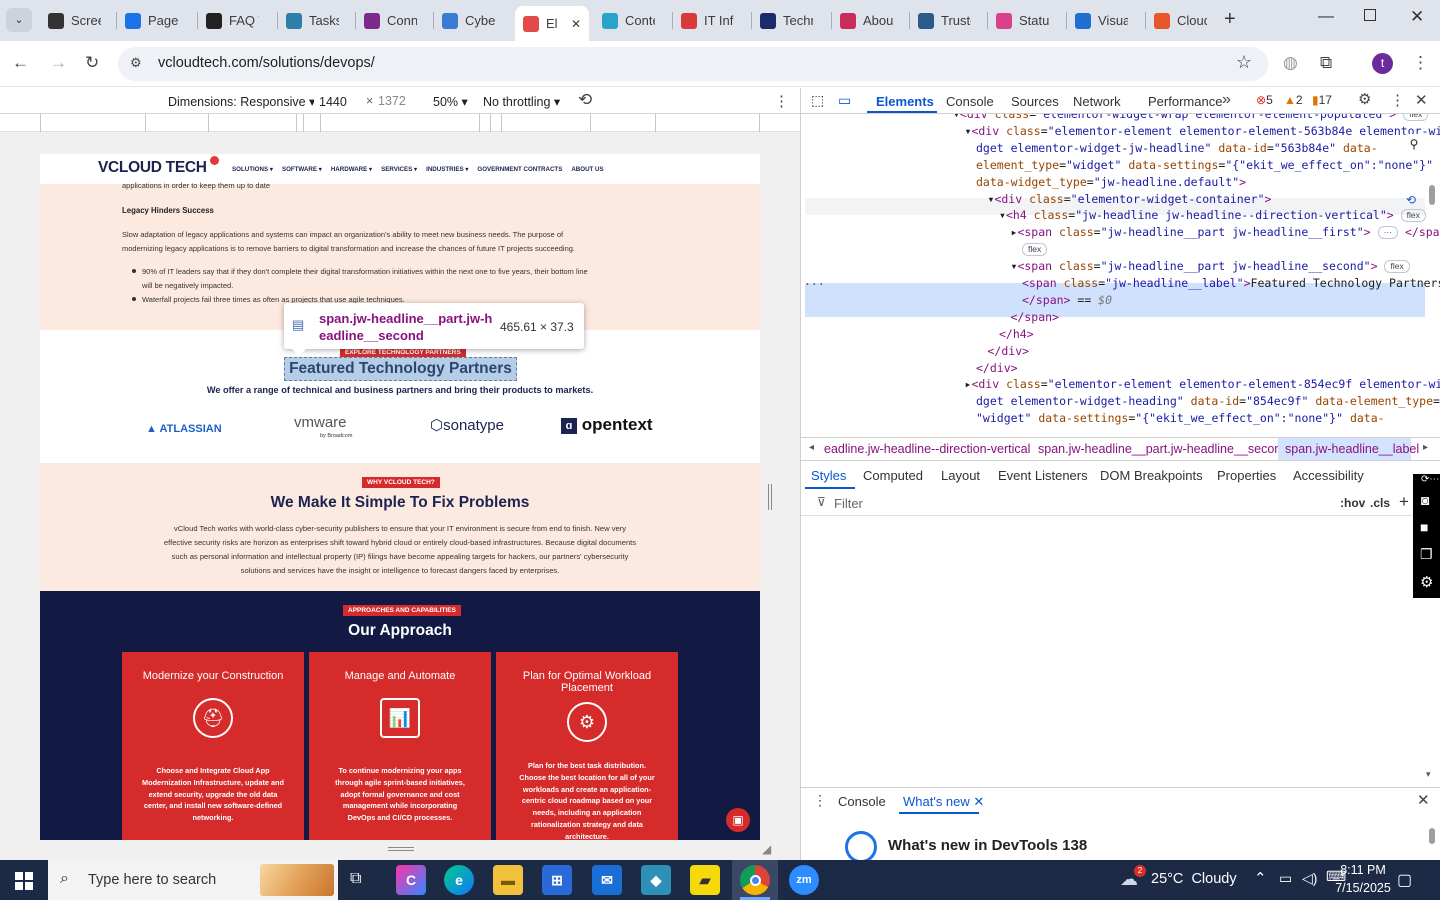 This screenshot has width=1440, height=900. What do you see at coordinates (970, 101) in the screenshot?
I see `devtools-tab-console: Console` at bounding box center [970, 101].